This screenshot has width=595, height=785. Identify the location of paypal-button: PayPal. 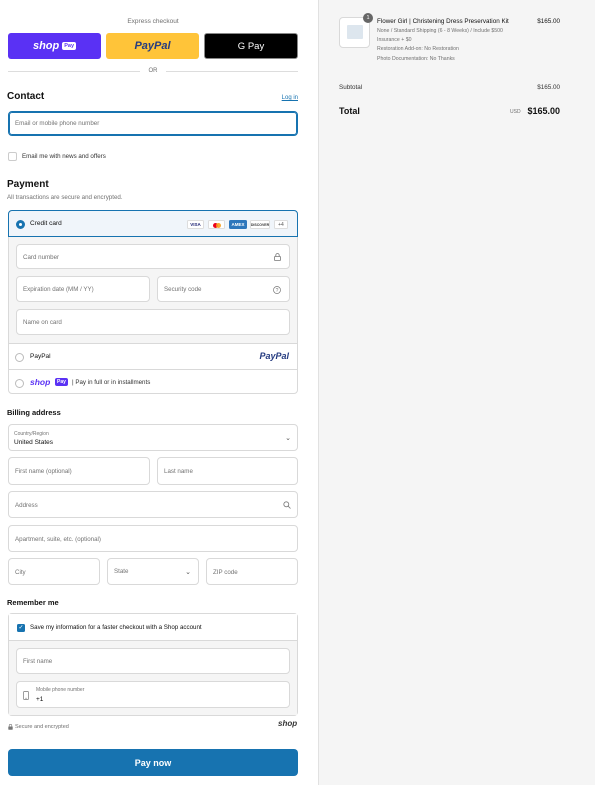
(152, 46).